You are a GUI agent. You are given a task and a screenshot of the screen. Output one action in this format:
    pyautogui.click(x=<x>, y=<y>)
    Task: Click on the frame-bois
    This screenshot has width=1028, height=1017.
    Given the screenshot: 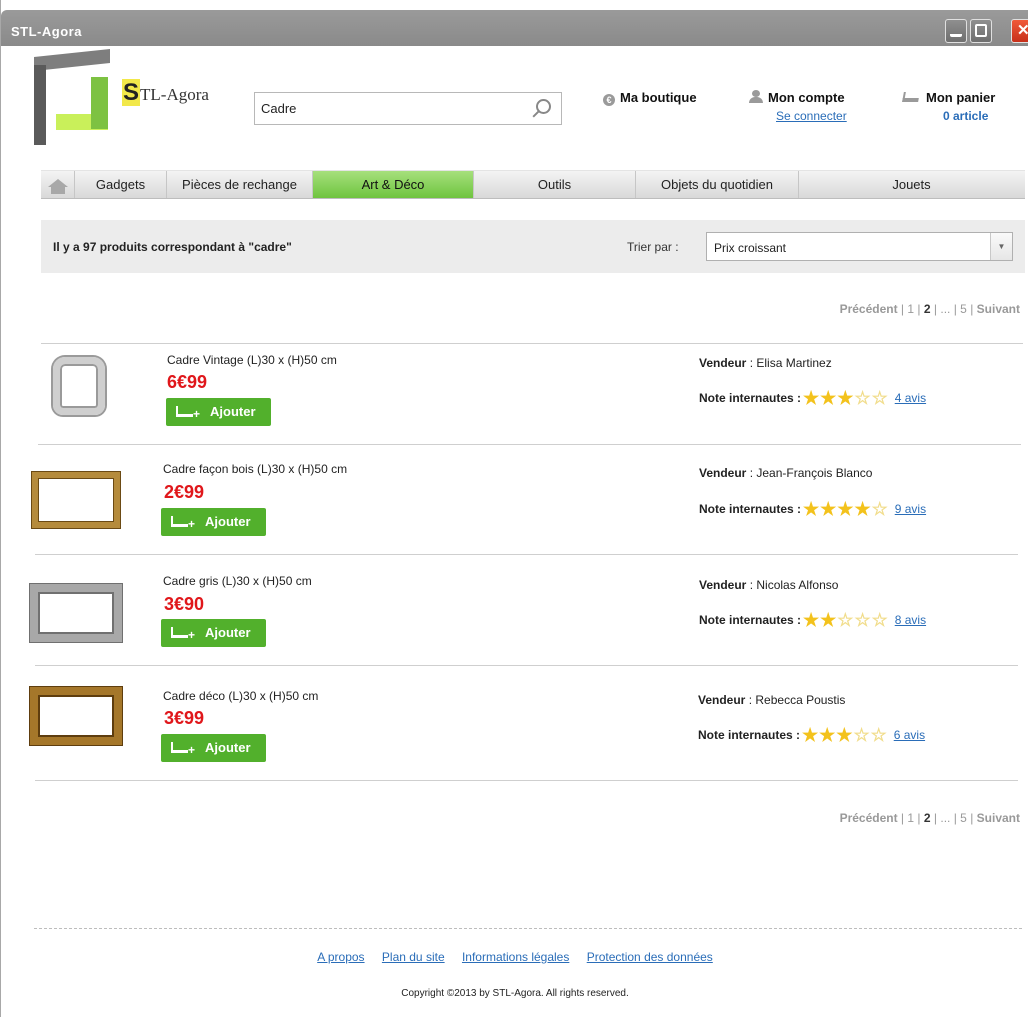 What is the action you would take?
    pyautogui.click(x=76, y=500)
    